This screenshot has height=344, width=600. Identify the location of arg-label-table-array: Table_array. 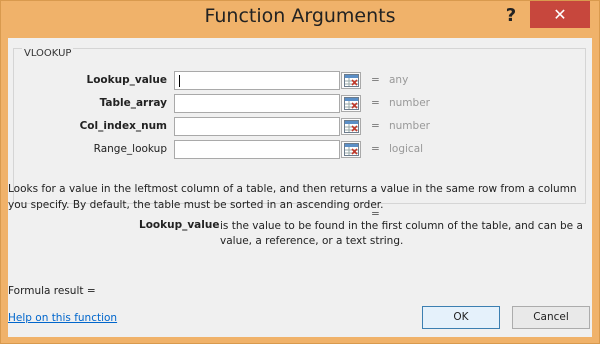
(133, 103).